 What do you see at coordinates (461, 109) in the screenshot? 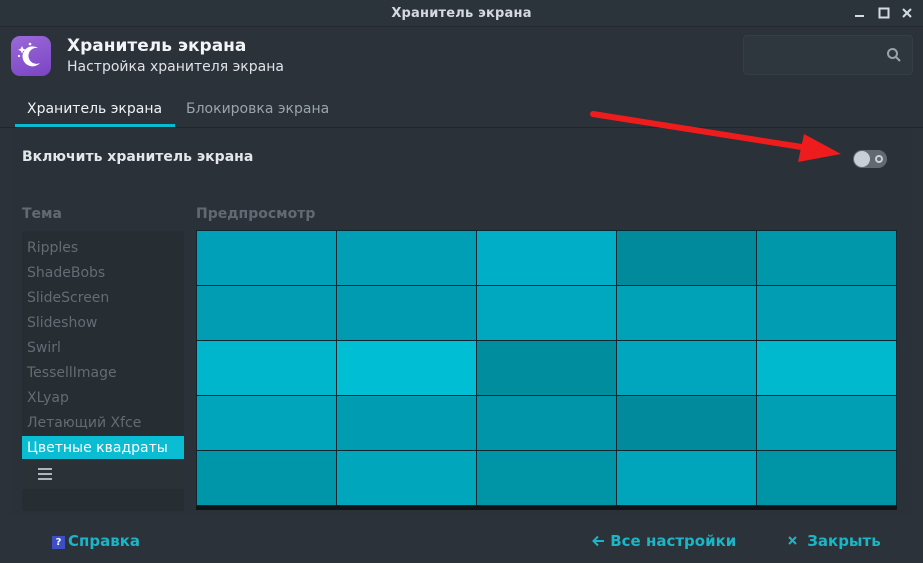
I see `tab-bar: Хранитель экрана Блокировка экрана` at bounding box center [461, 109].